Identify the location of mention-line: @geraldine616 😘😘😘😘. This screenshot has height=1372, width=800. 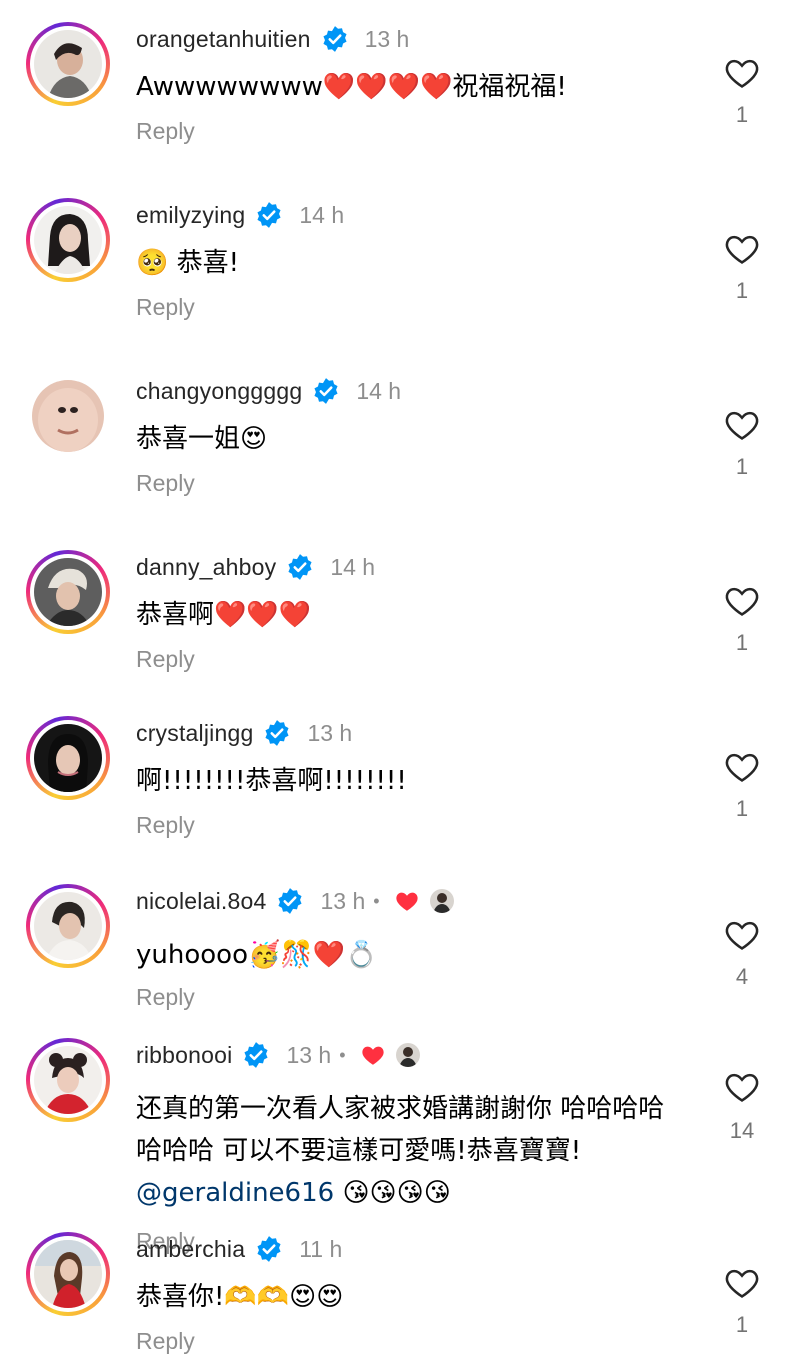
(293, 1193).